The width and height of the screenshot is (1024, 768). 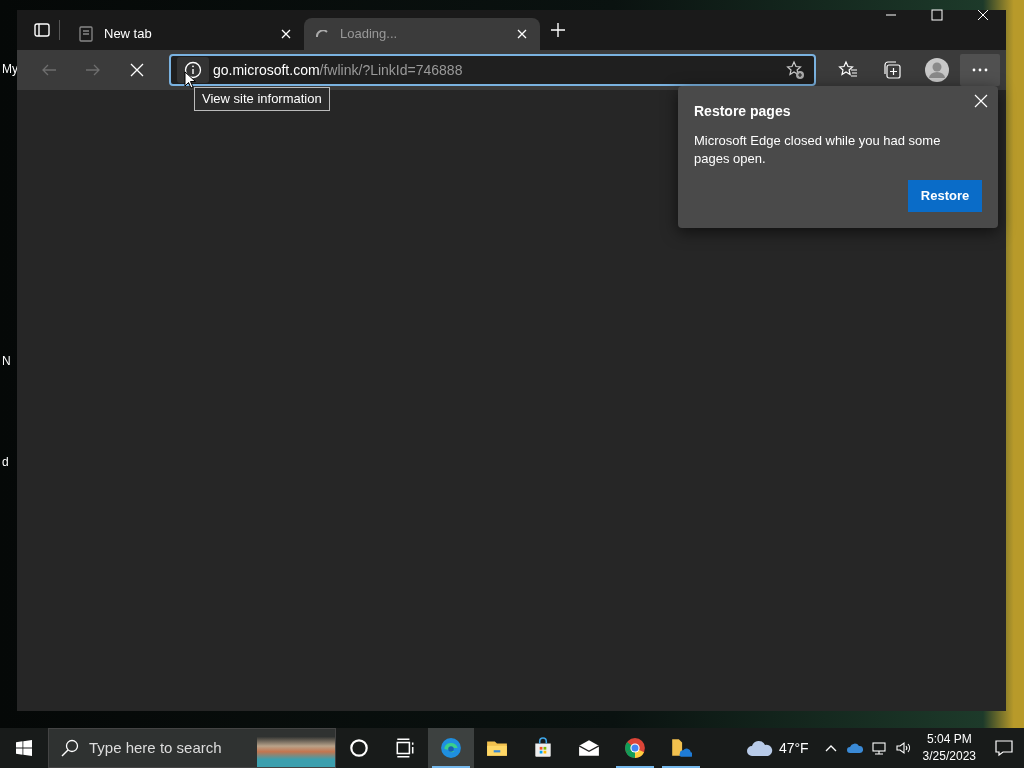 What do you see at coordinates (128, 34) in the screenshot?
I see `tab-title: New tab` at bounding box center [128, 34].